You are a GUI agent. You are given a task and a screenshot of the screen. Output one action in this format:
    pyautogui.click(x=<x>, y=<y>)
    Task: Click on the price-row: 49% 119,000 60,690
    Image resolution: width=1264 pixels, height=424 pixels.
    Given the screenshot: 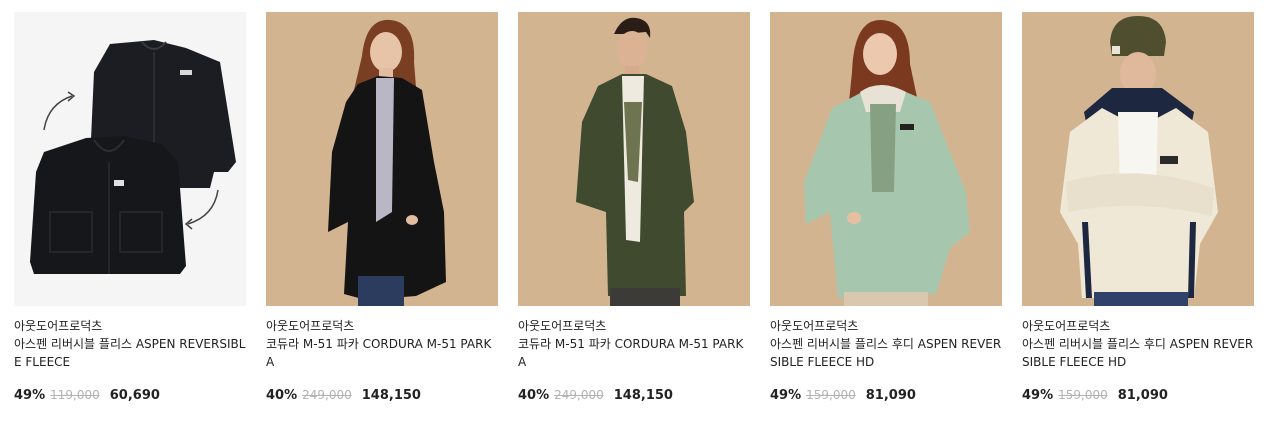 What is the action you would take?
    pyautogui.click(x=130, y=395)
    